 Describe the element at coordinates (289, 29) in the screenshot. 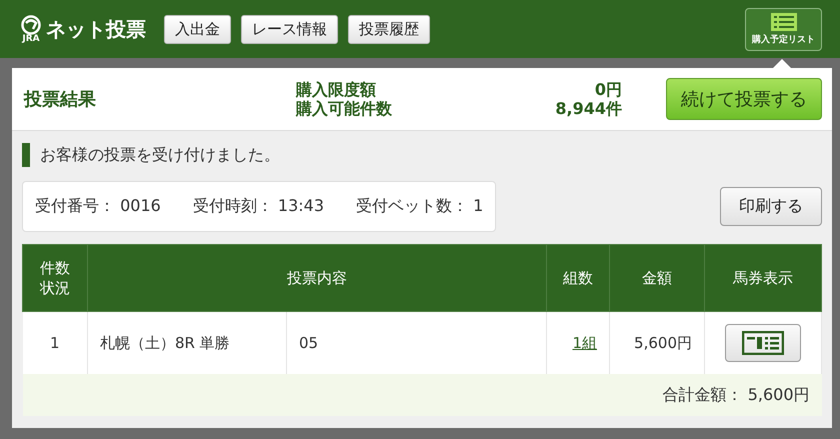

I see `nav-button: レース情報` at that location.